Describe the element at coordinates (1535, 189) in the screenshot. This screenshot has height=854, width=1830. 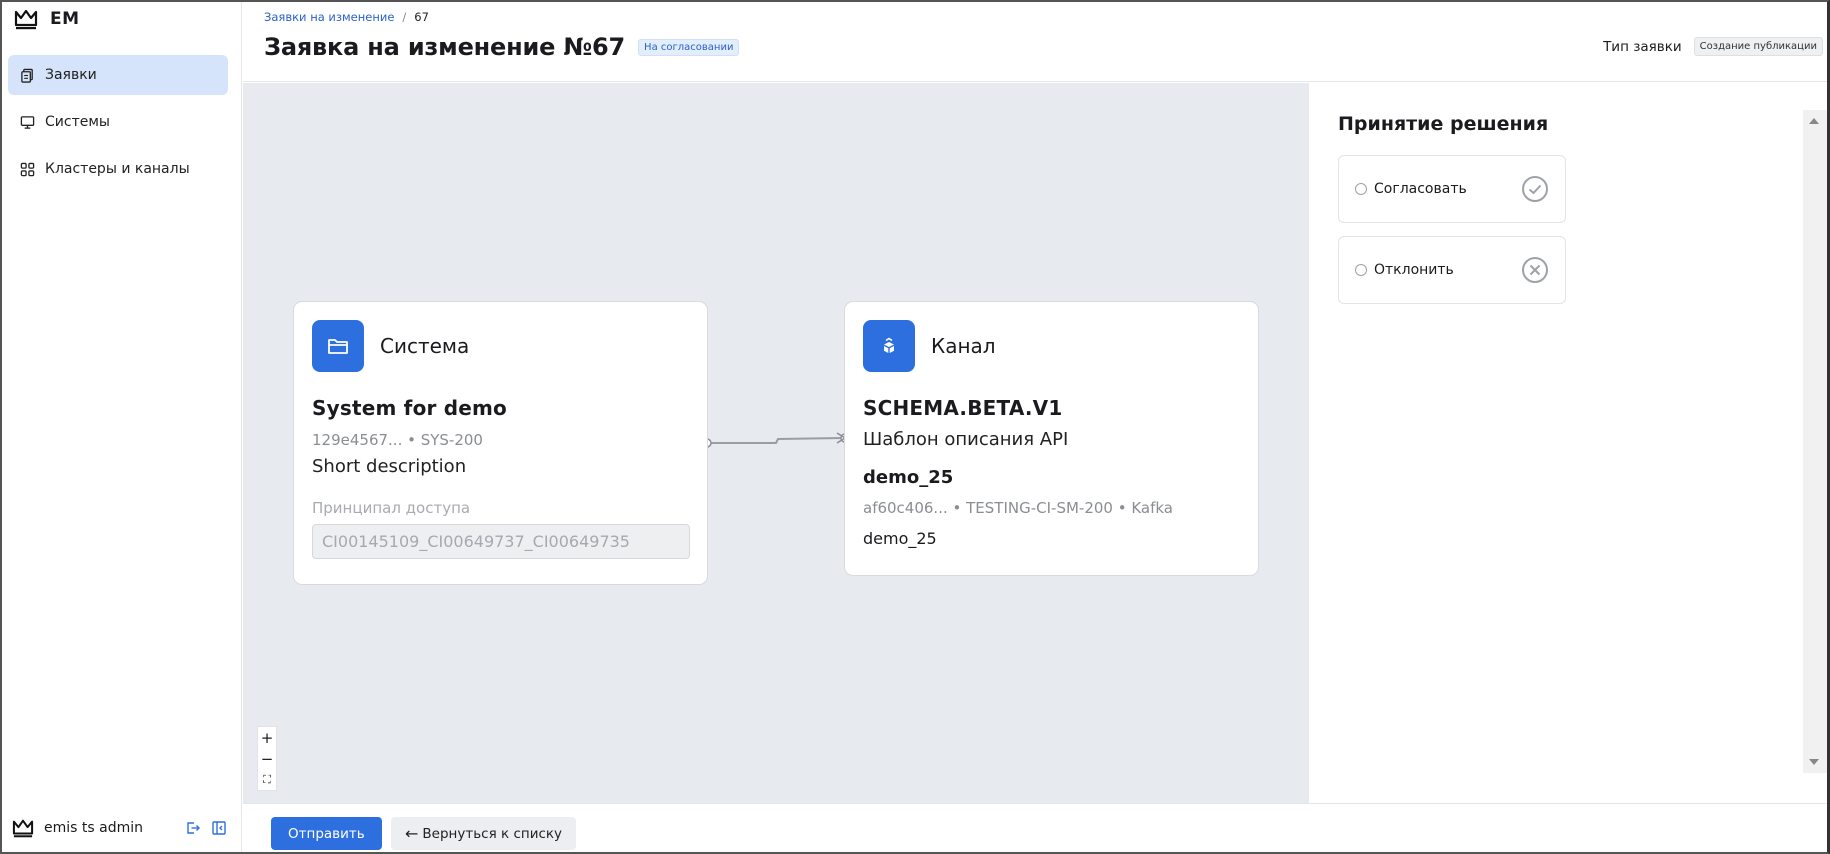
I see `check-circle-icon` at that location.